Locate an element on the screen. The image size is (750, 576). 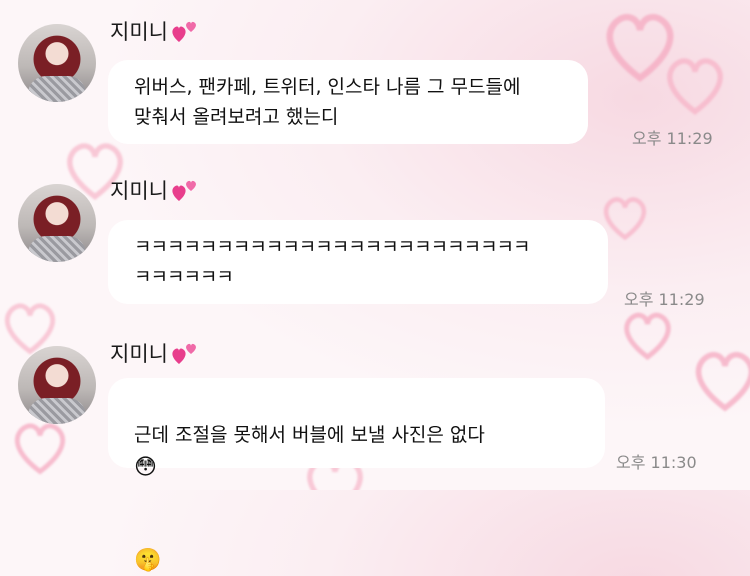
message-text: 근데 조절을 못해서 버블에 보낼 사진은 없다 is located at coordinates (309, 435).